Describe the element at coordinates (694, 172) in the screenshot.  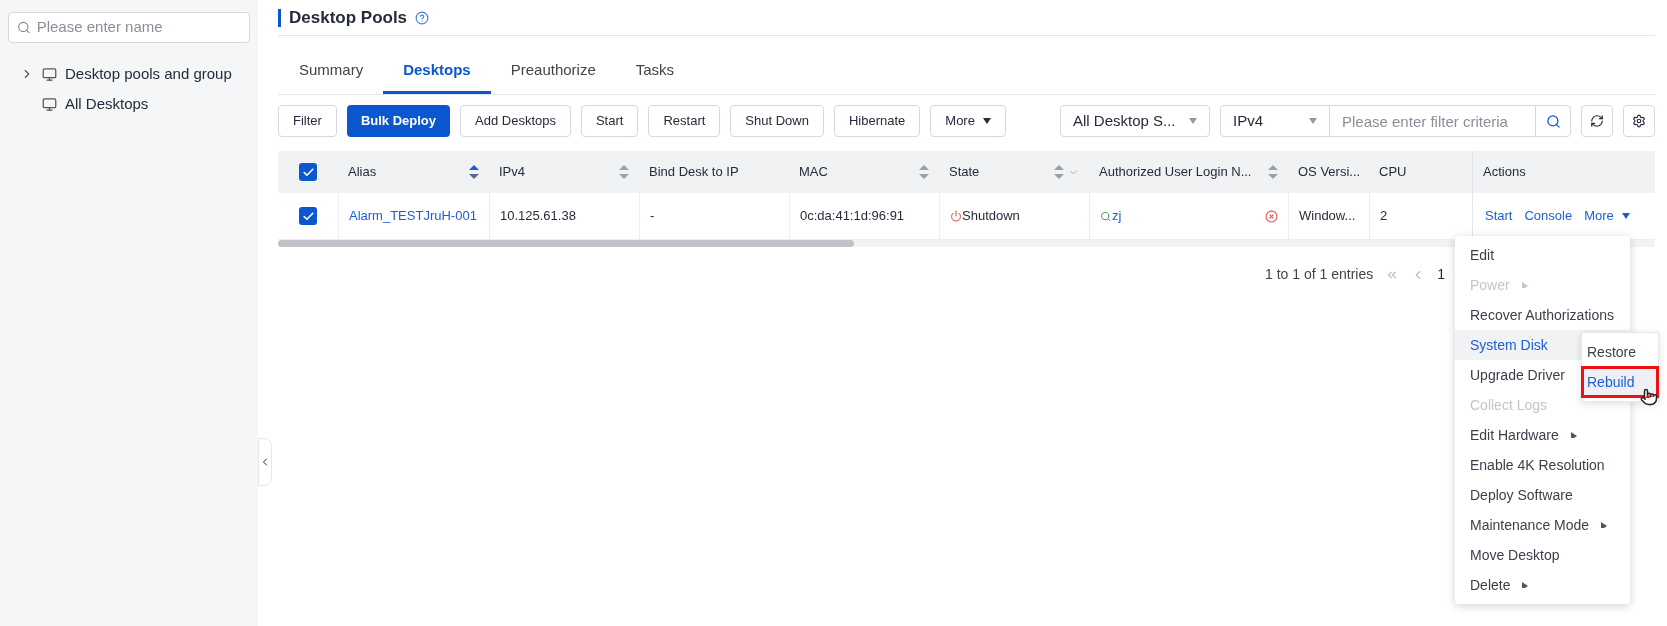
I see `column-header: Bind Desk to IP` at that location.